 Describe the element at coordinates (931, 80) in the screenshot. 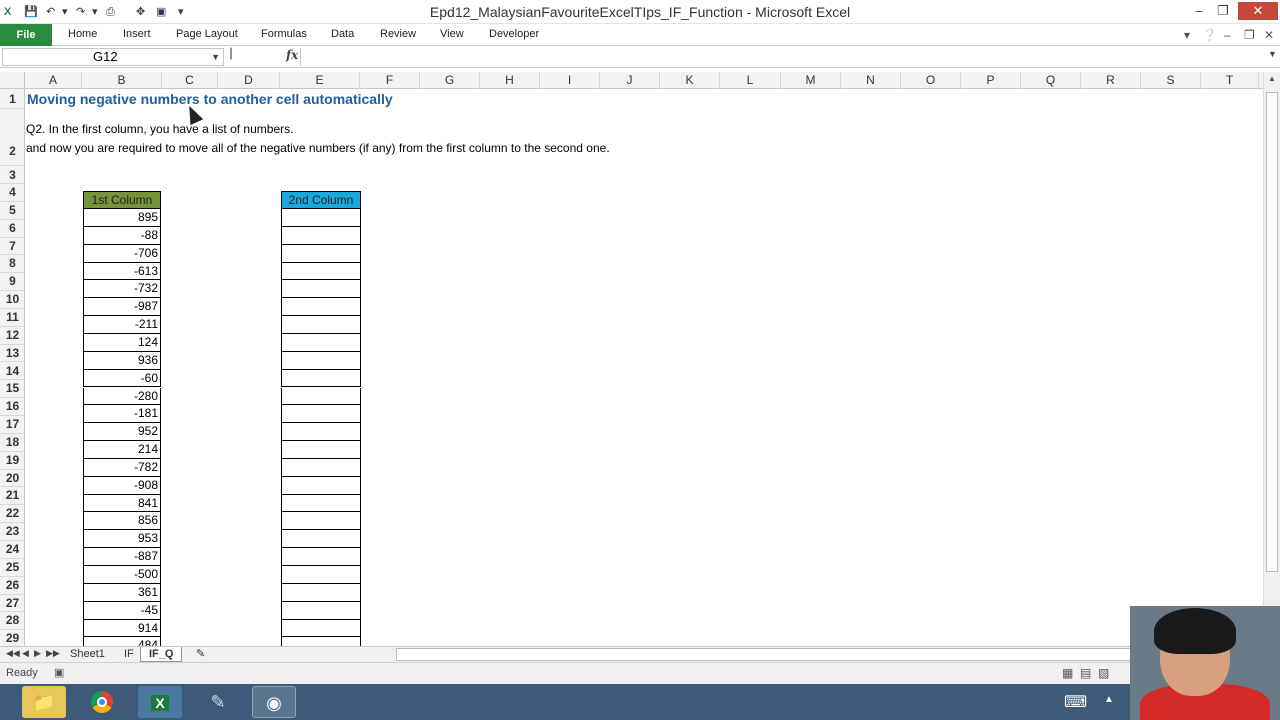

I see `column-header-o: O` at that location.